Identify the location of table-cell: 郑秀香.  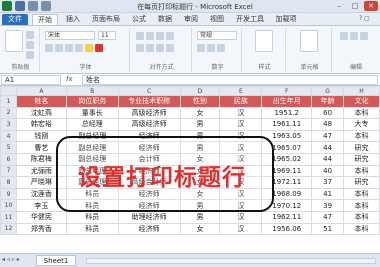
(41, 229).